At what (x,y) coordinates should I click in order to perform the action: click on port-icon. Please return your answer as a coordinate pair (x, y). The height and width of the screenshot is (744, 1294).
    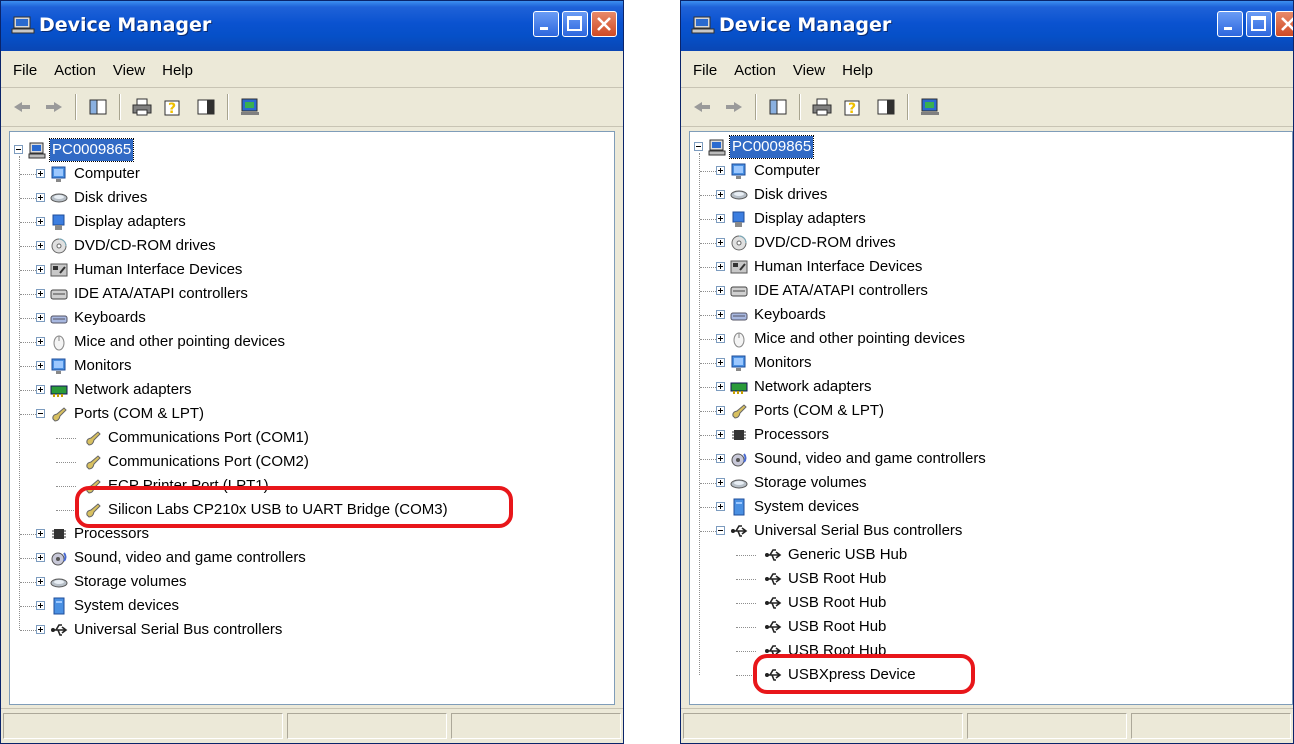
    Looking at the image, I should click on (59, 414).